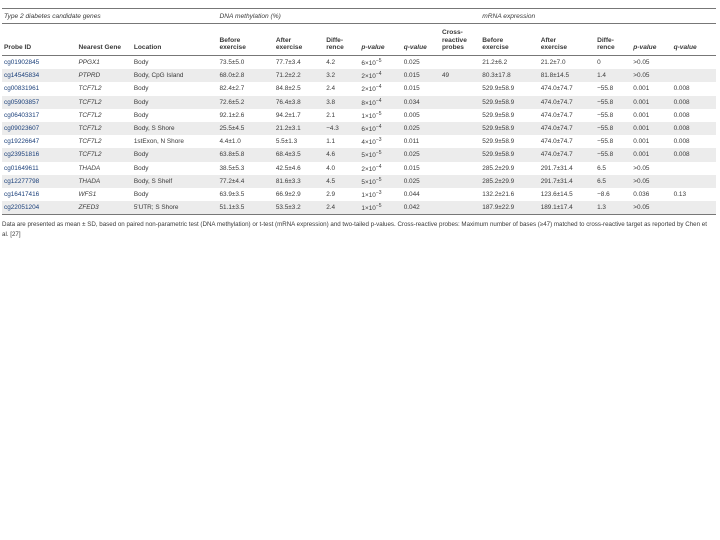  I want to click on mrna-difference-cell: 6.5, so click(613, 181).